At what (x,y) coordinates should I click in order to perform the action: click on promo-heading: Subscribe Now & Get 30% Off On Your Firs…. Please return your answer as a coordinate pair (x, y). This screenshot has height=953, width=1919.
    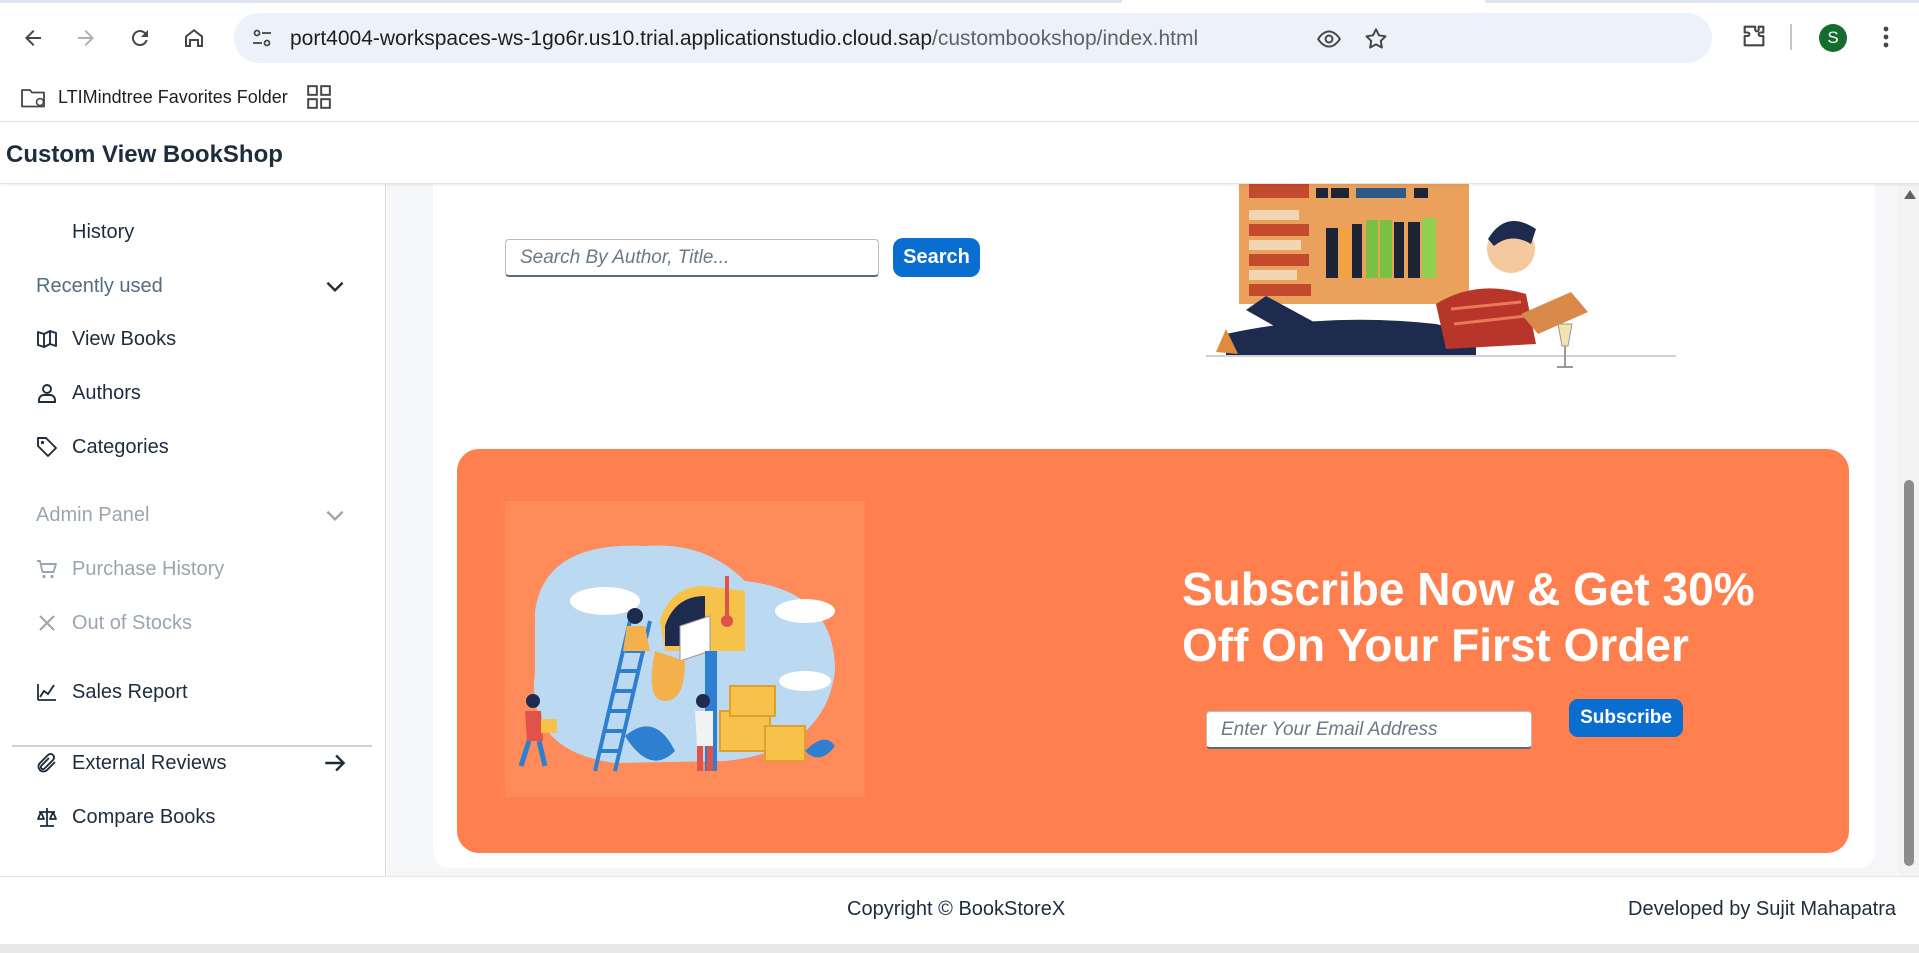
    Looking at the image, I should click on (1468, 617).